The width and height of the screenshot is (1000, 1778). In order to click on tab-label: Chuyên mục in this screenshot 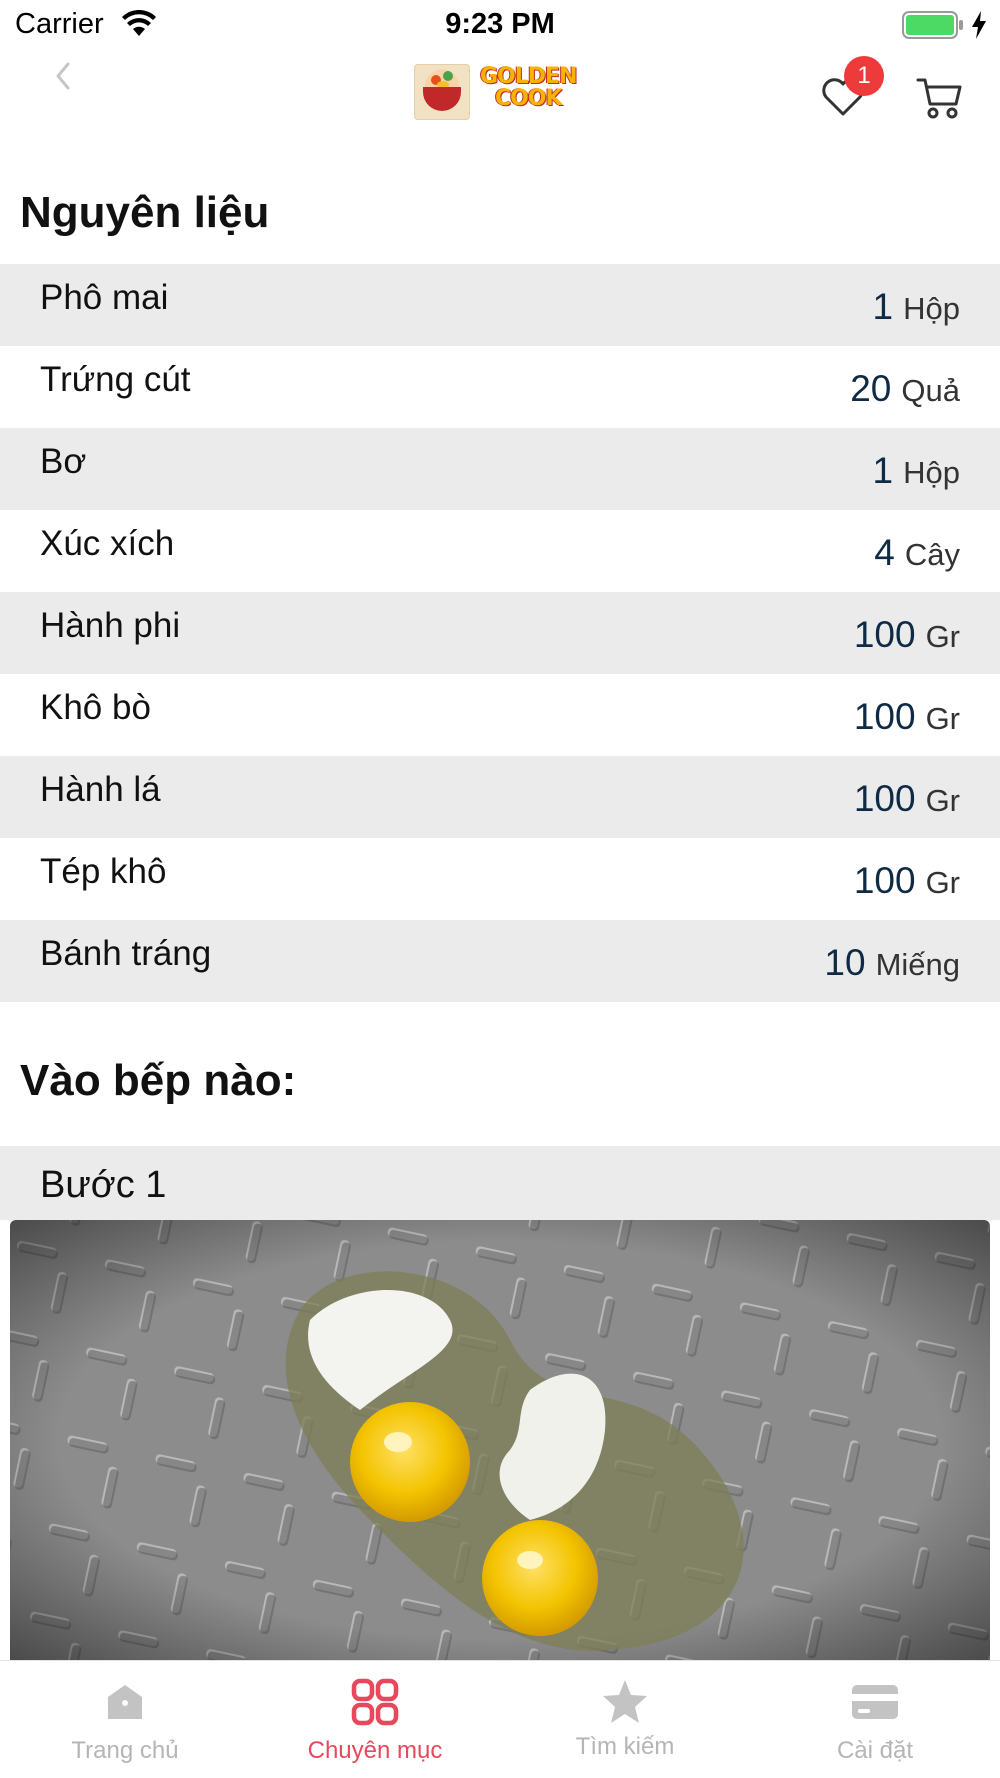, I will do `click(375, 1750)`.